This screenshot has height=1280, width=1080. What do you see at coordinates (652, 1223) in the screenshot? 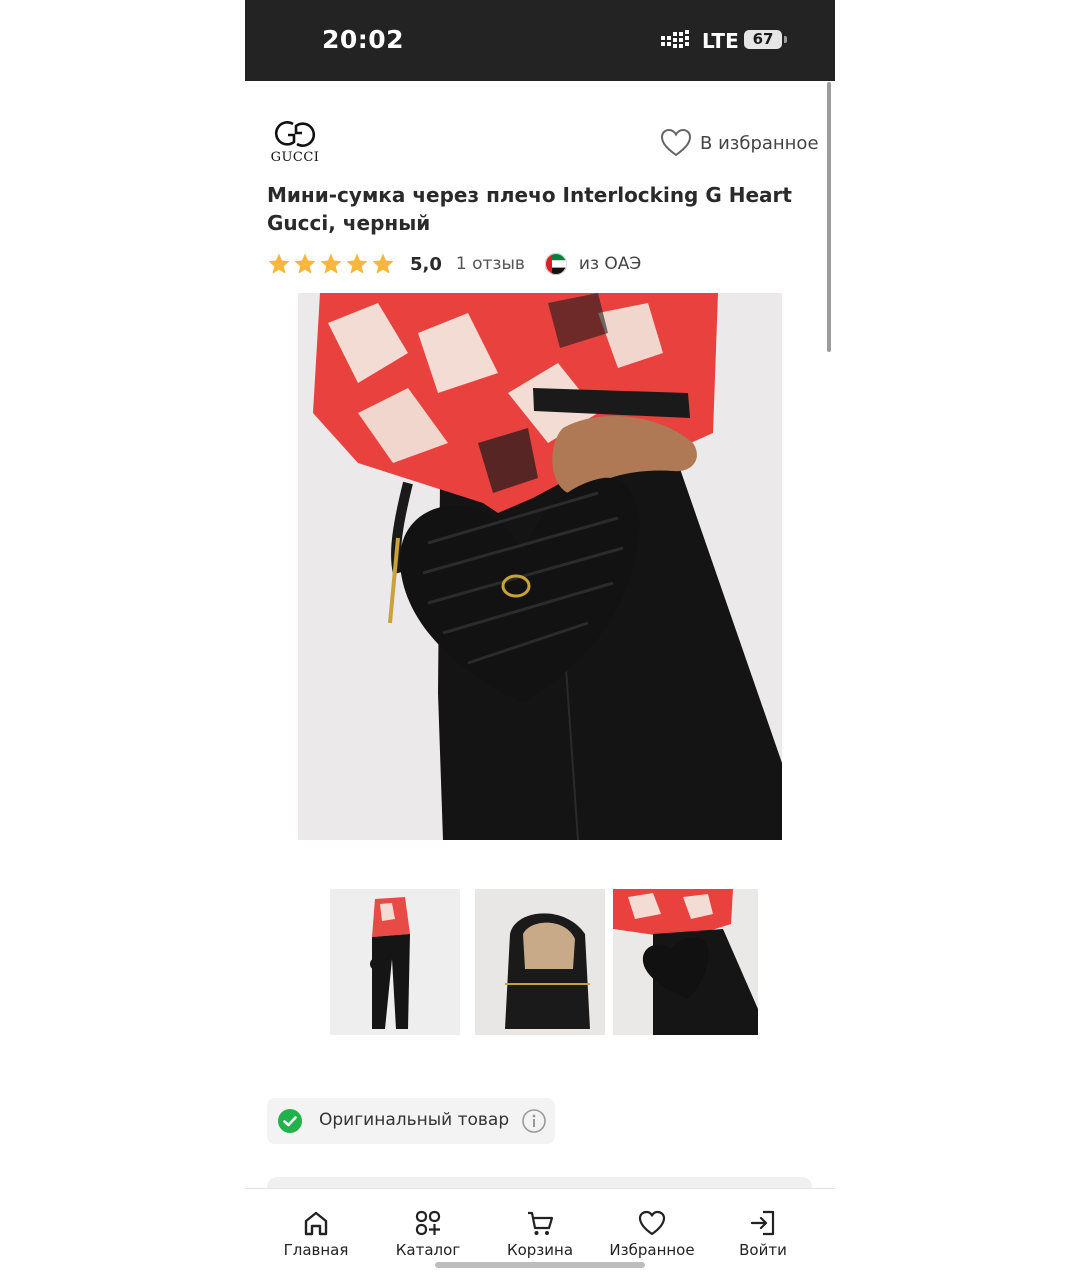
I see `heart-icon` at bounding box center [652, 1223].